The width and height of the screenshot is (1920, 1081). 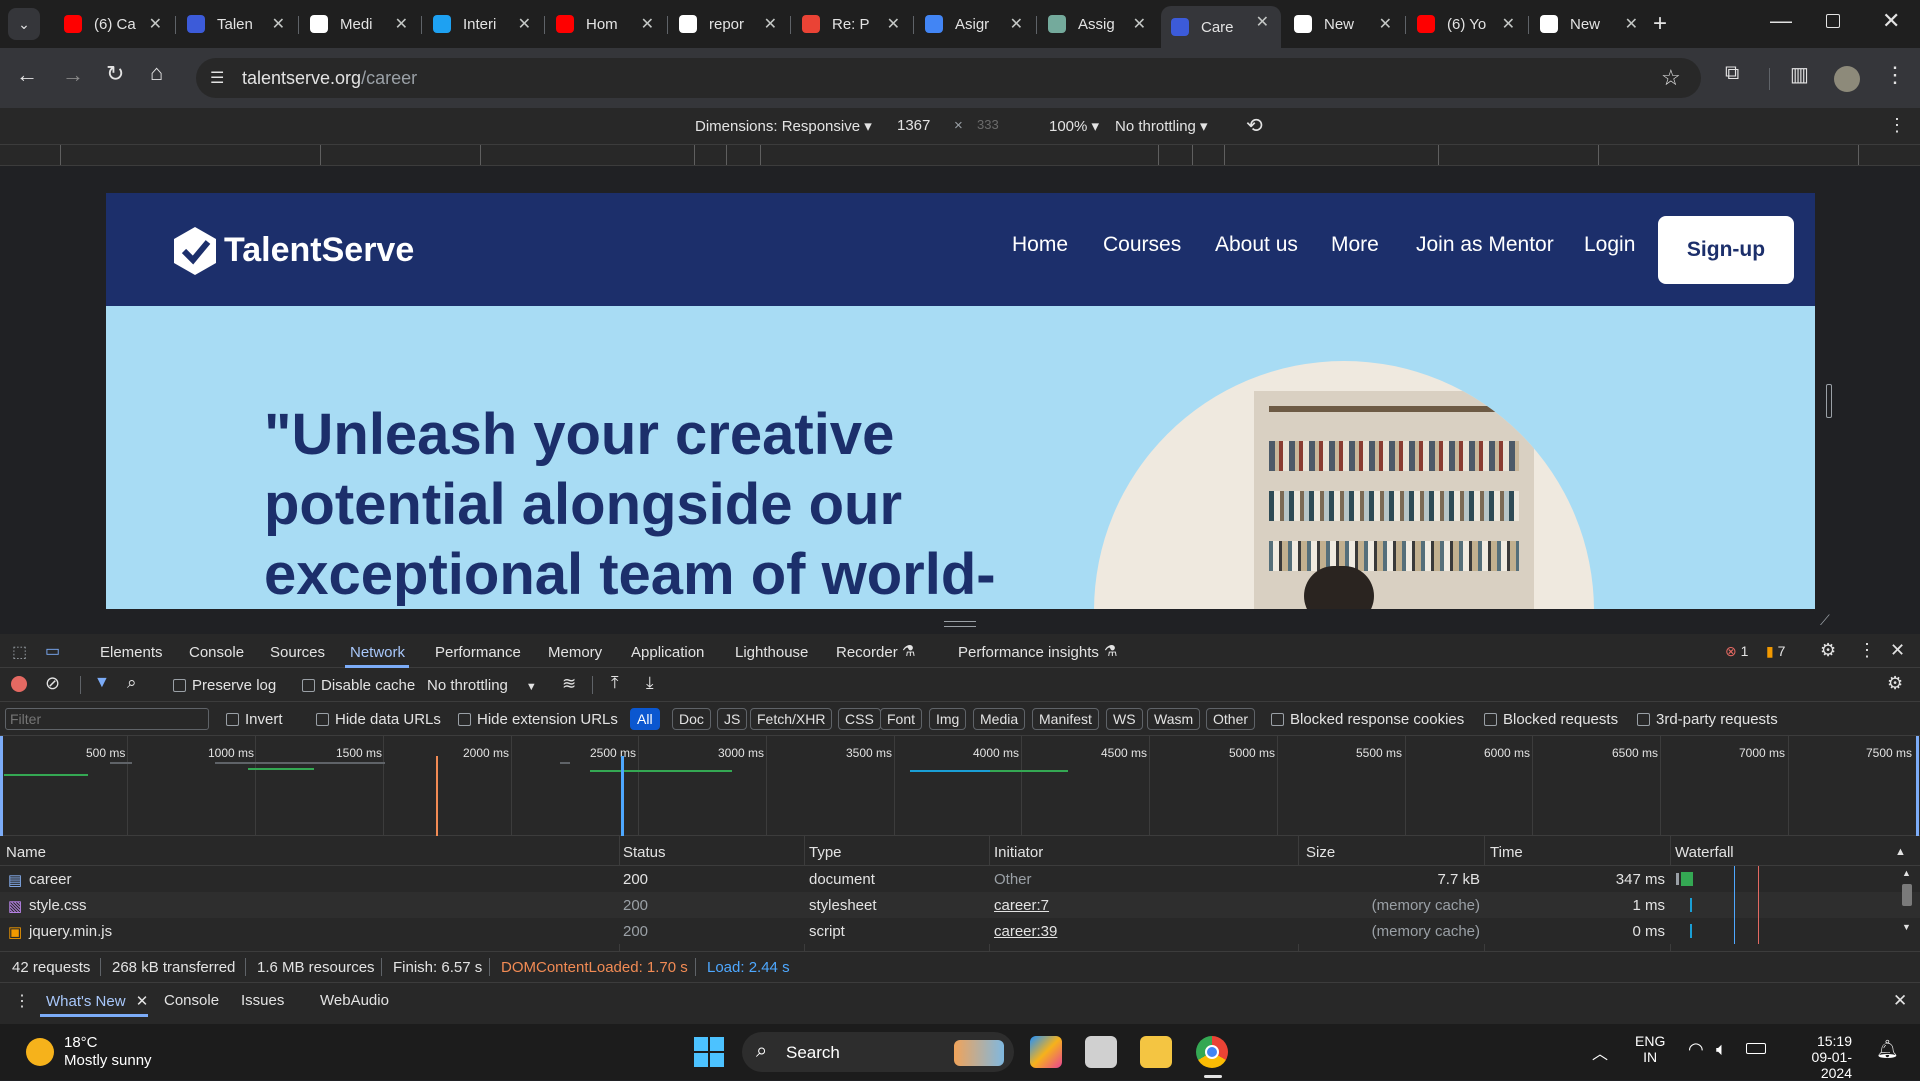 I want to click on chrome-icon, so click(x=1212, y=1052).